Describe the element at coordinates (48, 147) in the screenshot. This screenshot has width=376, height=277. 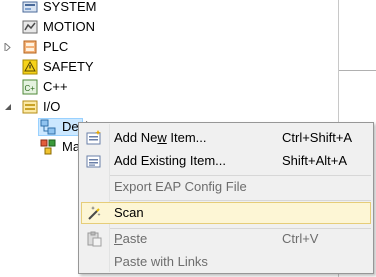
I see `mappings-icon` at that location.